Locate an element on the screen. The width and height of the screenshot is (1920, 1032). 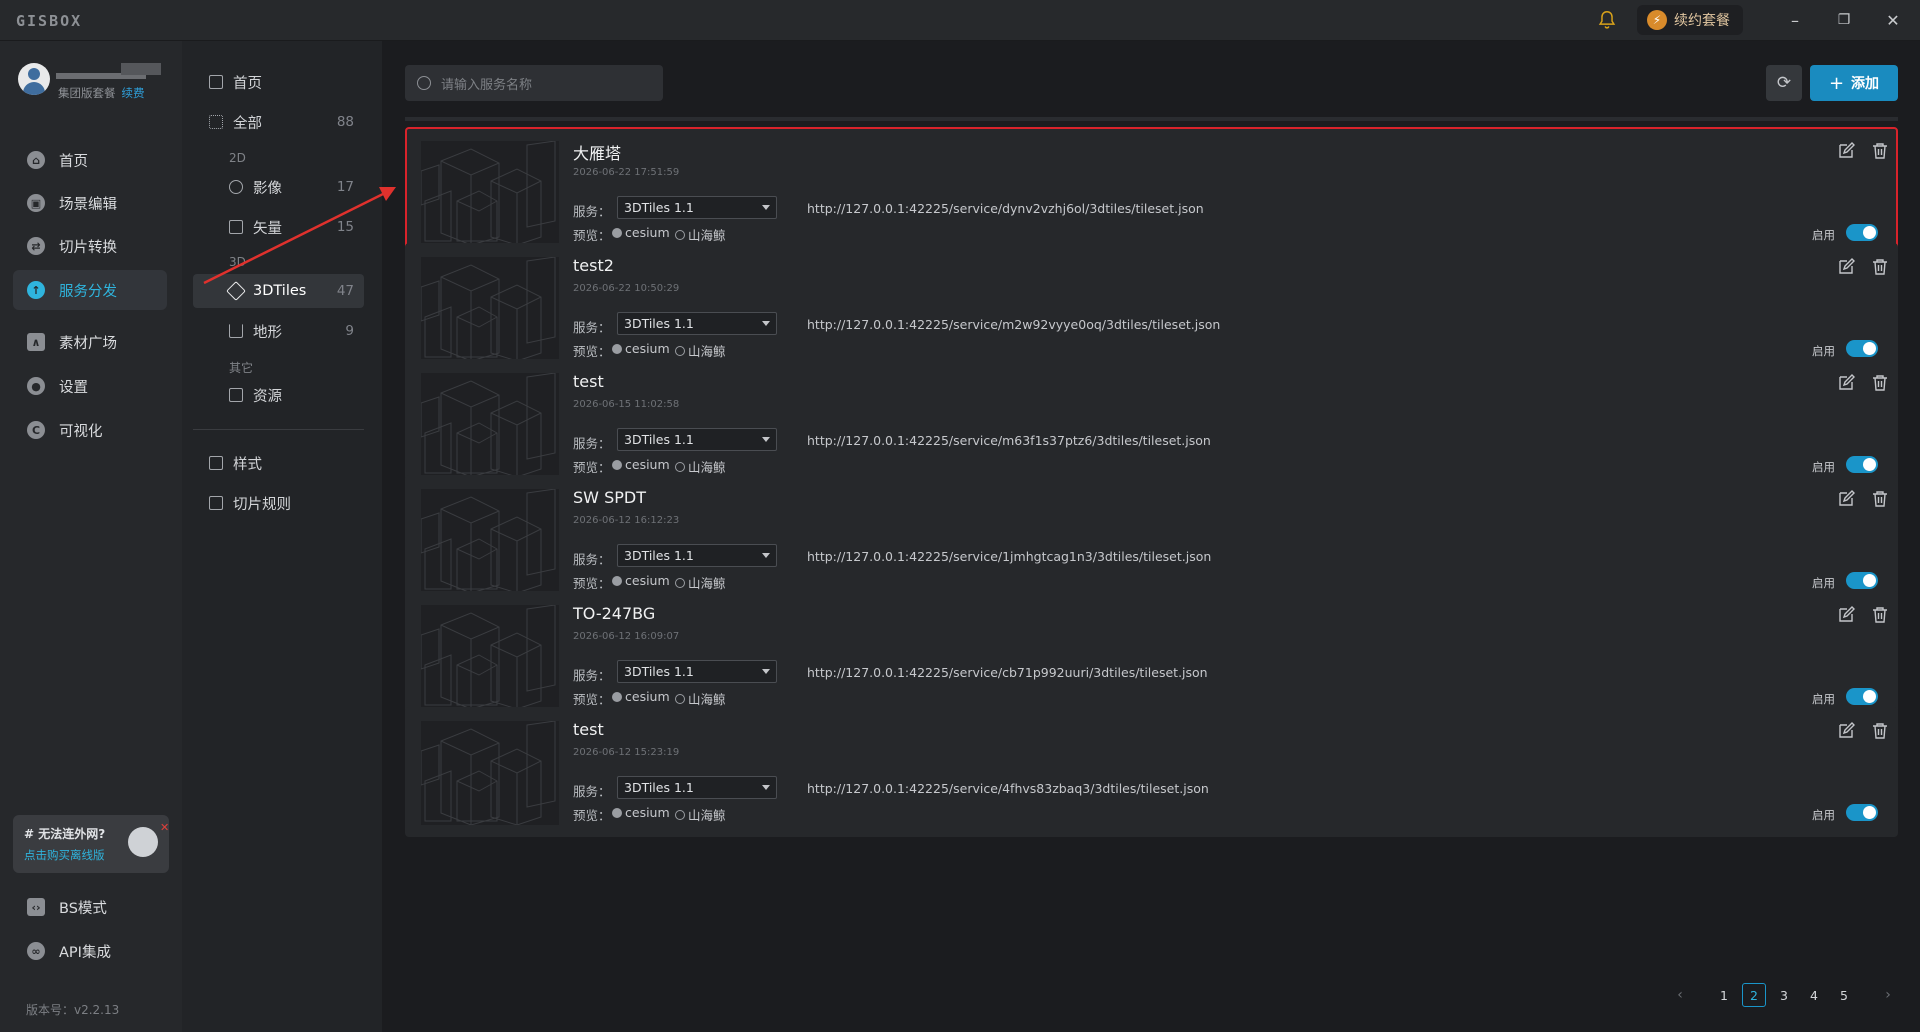
lightning-icon: ⚡ is located at coordinates (1657, 20).